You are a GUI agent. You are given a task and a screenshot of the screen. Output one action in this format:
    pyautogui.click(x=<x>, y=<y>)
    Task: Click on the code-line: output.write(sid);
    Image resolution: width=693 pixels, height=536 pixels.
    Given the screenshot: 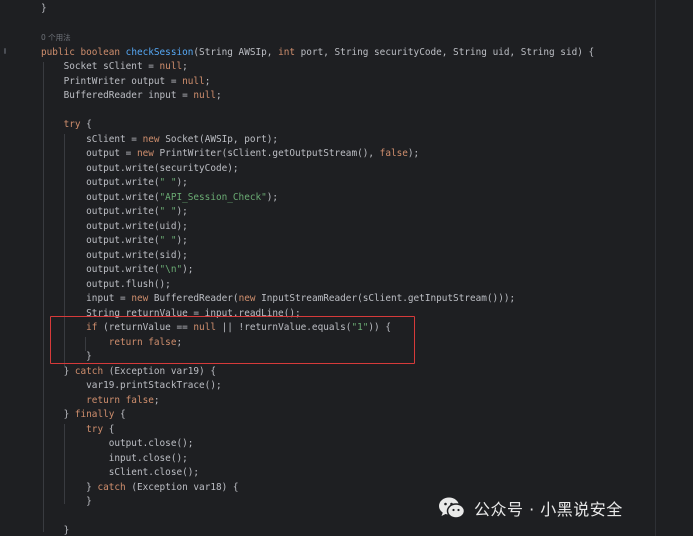 What is the action you would take?
    pyautogui.click(x=114, y=256)
    